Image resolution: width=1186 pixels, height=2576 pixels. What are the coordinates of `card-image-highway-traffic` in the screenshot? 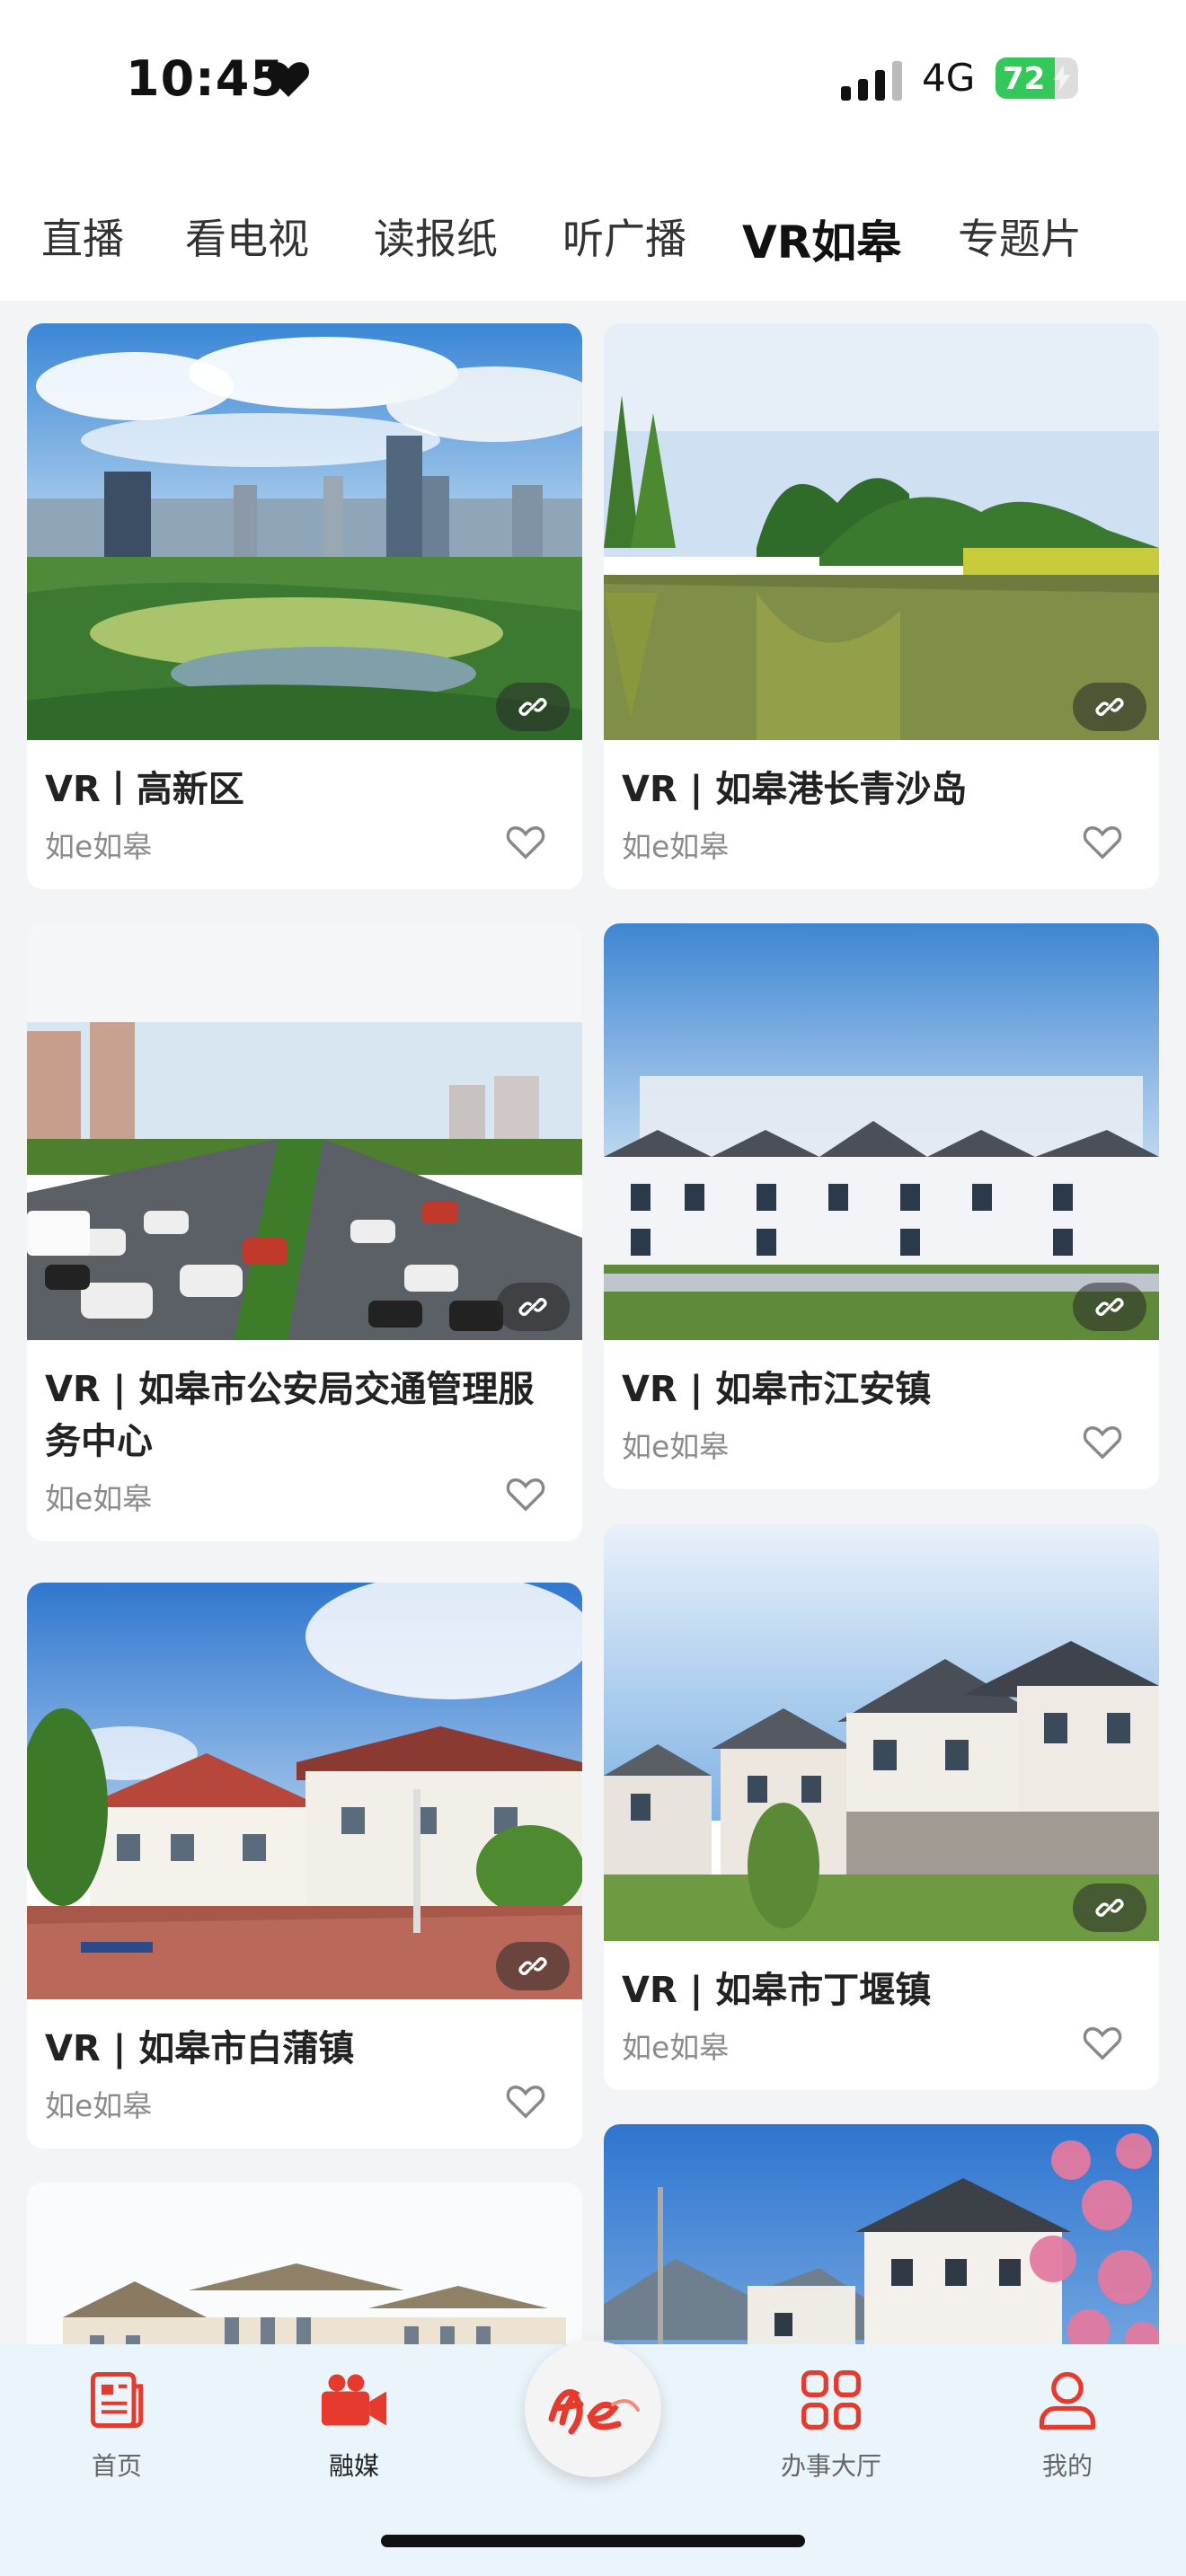 It's located at (304, 1131).